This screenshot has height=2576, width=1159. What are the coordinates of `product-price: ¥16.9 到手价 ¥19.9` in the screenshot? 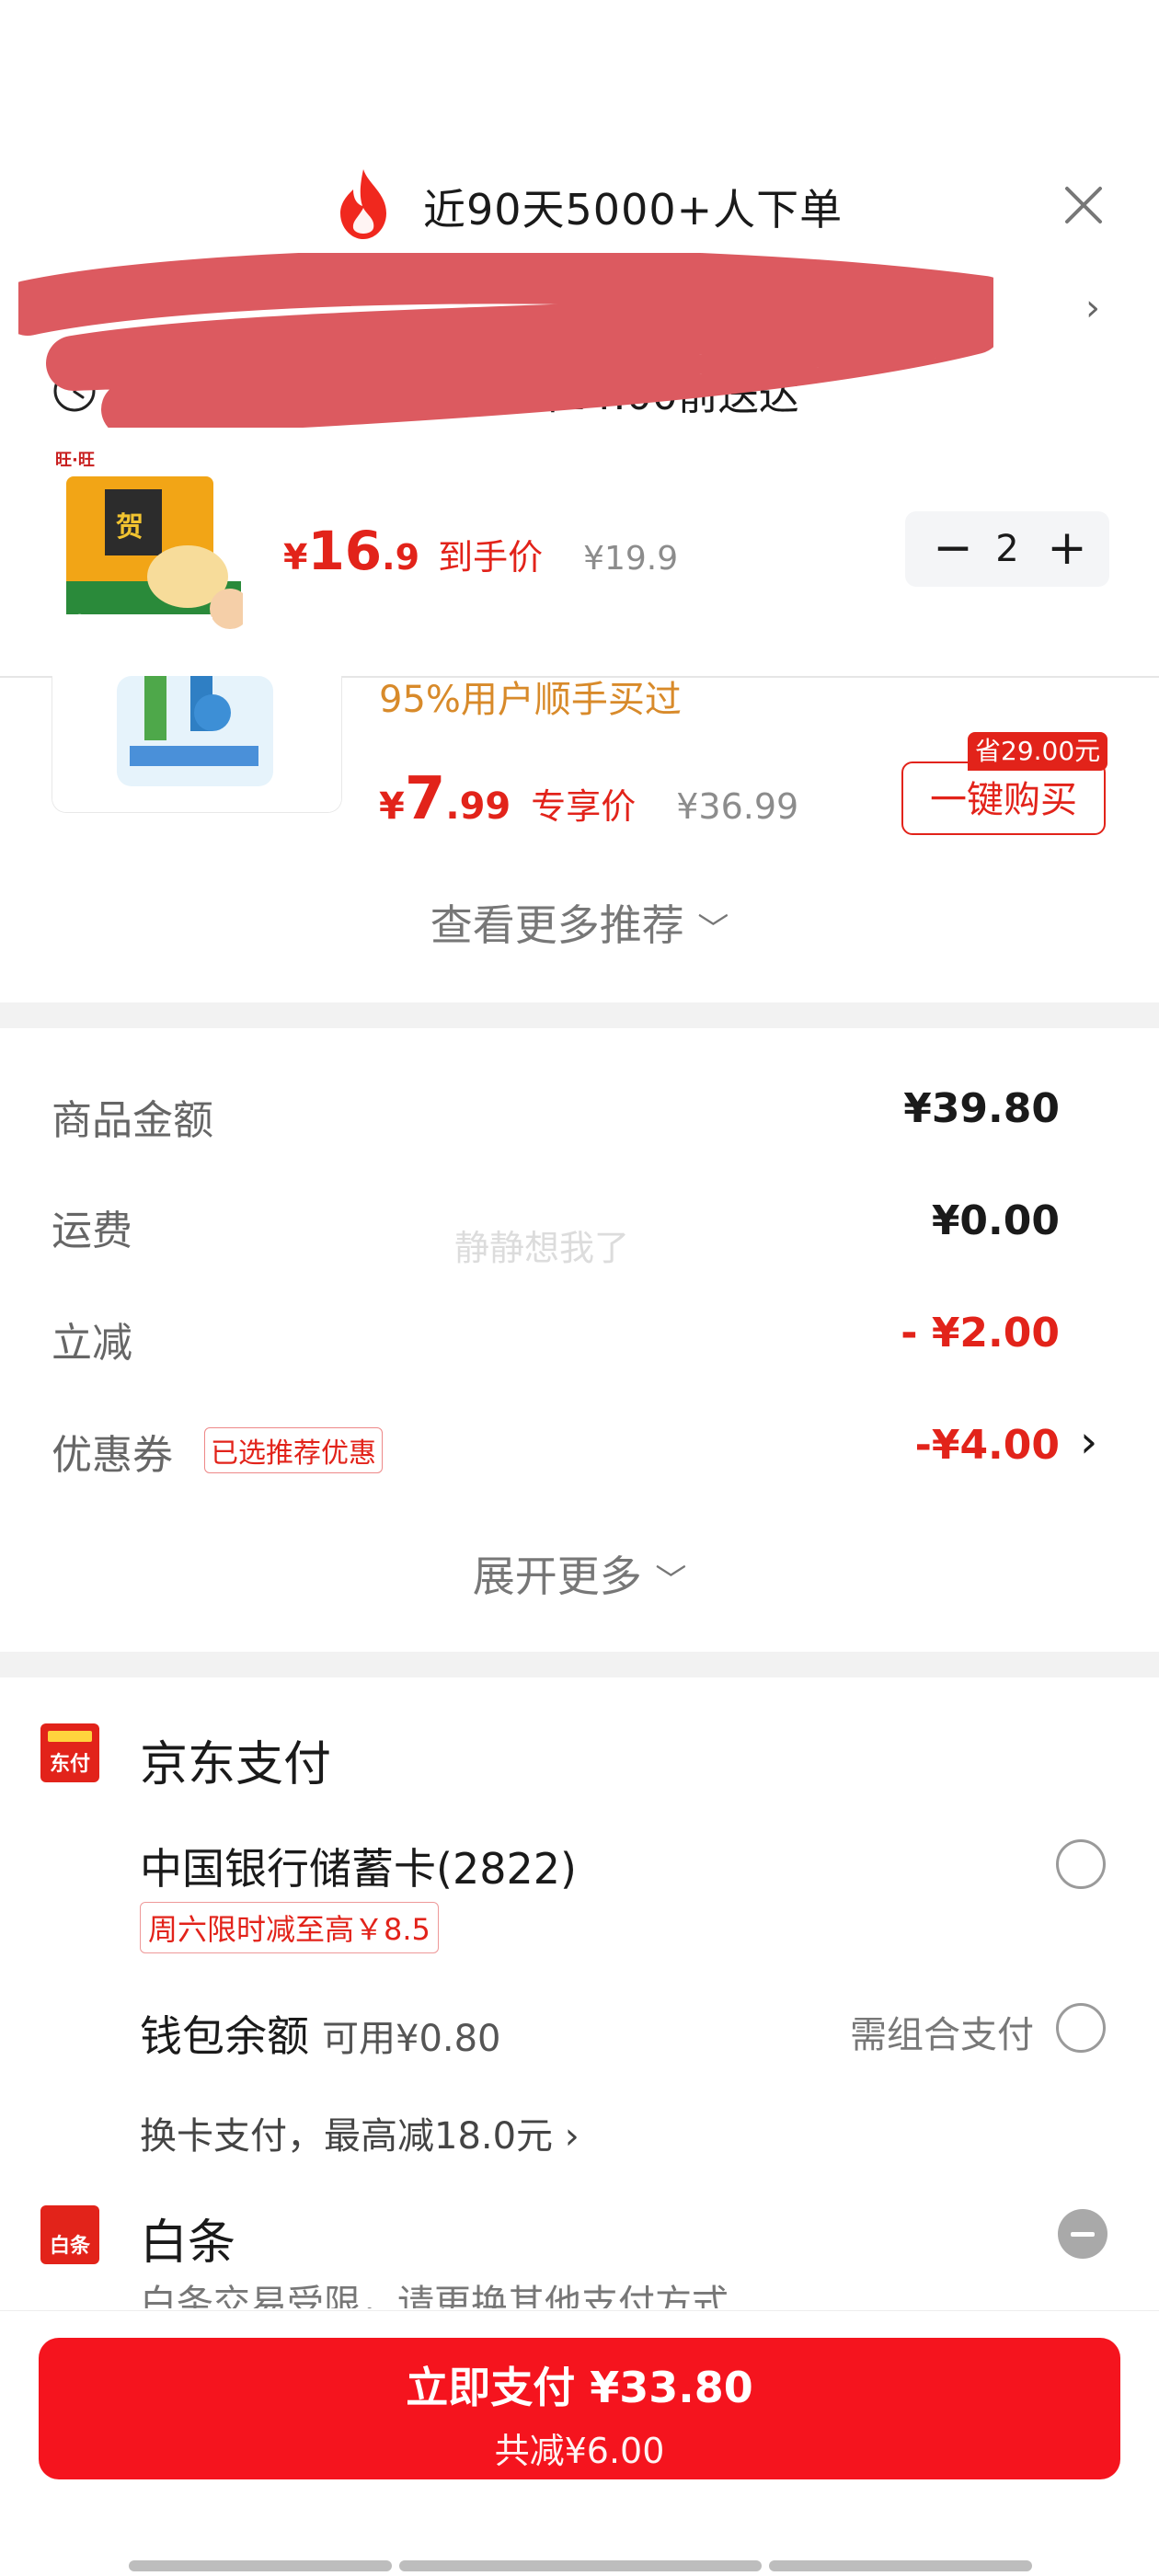 It's located at (481, 551).